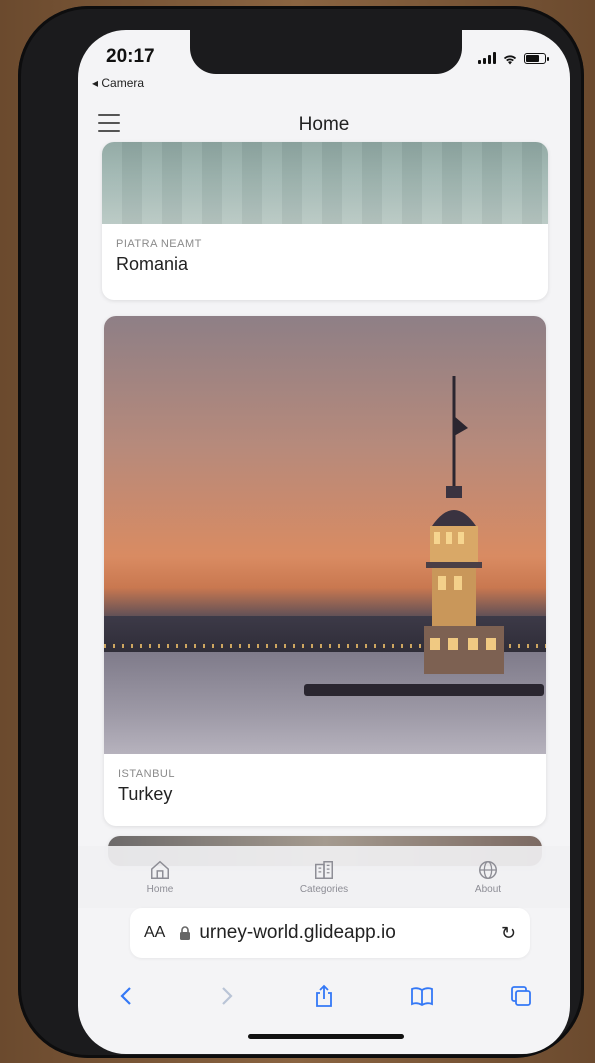 The height and width of the screenshot is (1063, 595). Describe the element at coordinates (487, 58) in the screenshot. I see `signal-icon` at that location.